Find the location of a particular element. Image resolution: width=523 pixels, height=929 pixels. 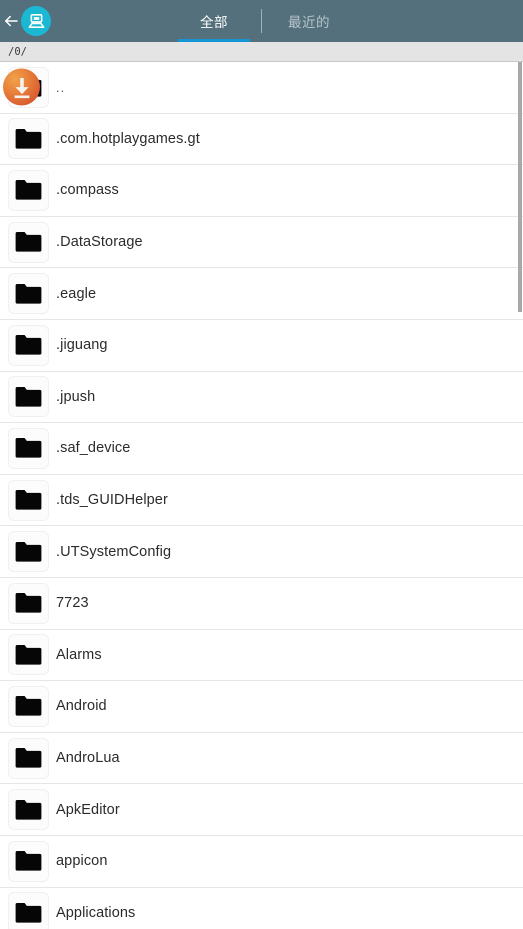

tab-all-label: 全部 is located at coordinates (214, 22).